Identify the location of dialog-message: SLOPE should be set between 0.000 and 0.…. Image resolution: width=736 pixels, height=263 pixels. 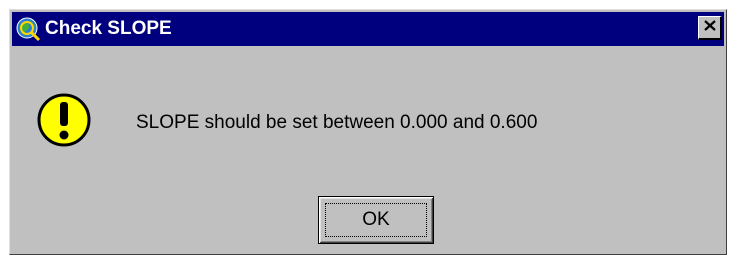
(337, 122).